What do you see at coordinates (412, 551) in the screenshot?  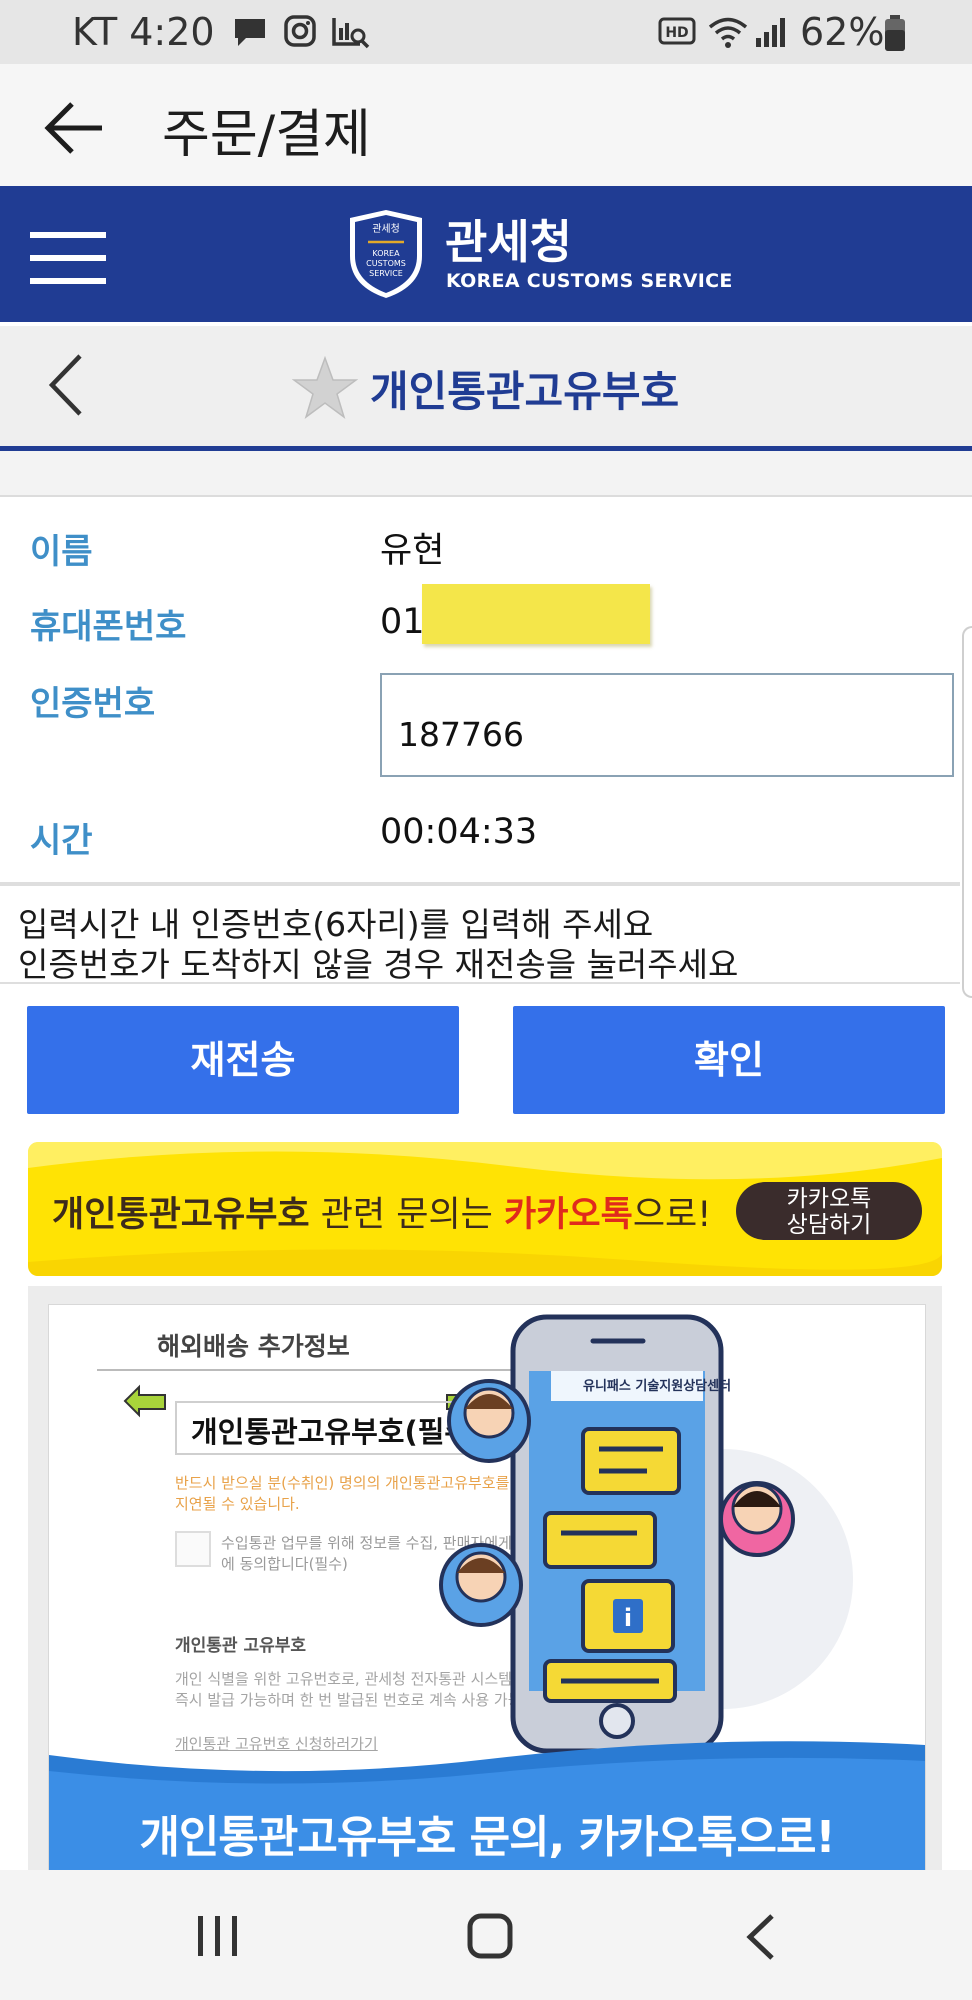 I see `name-value: 유현` at bounding box center [412, 551].